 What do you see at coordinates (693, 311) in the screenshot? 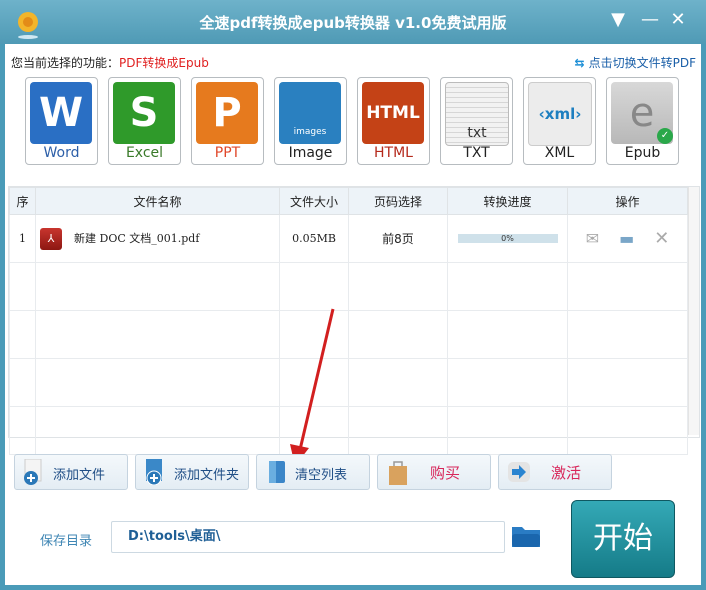
I see `table-scrollbar` at bounding box center [693, 311].